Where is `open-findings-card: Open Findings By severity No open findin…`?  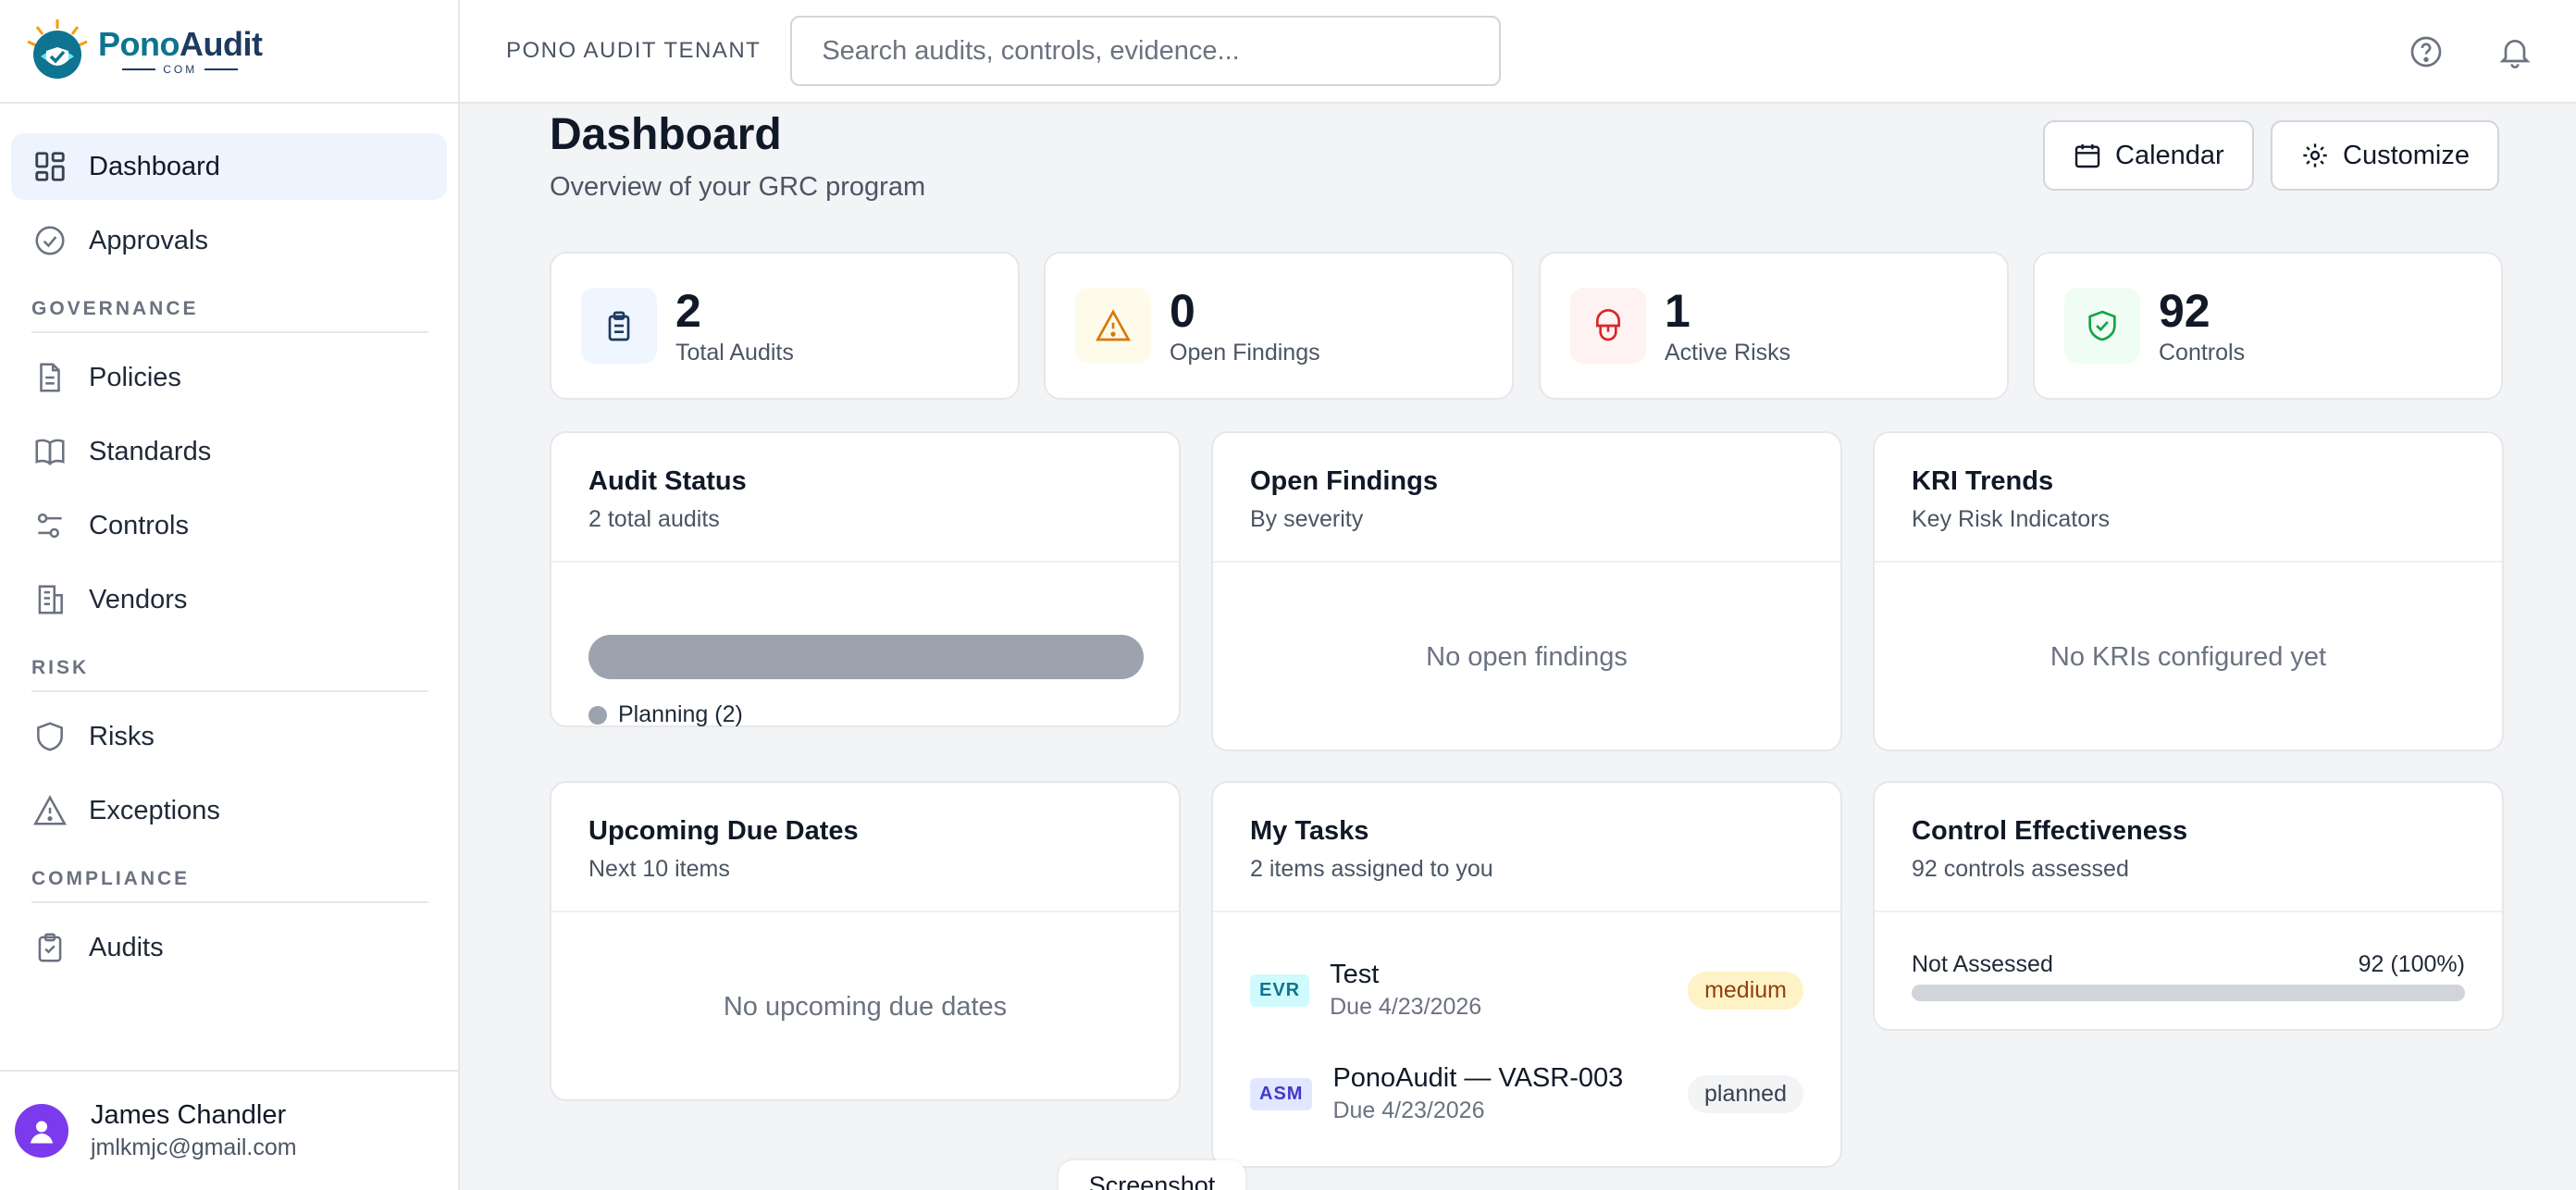
open-findings-card: Open Findings By severity No open findin… is located at coordinates (1526, 591).